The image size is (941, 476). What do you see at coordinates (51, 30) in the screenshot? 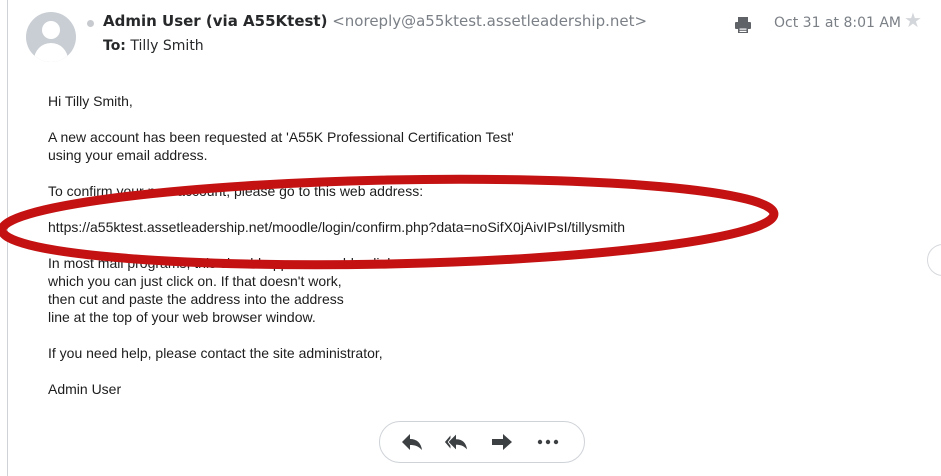
I see `avatar-head` at bounding box center [51, 30].